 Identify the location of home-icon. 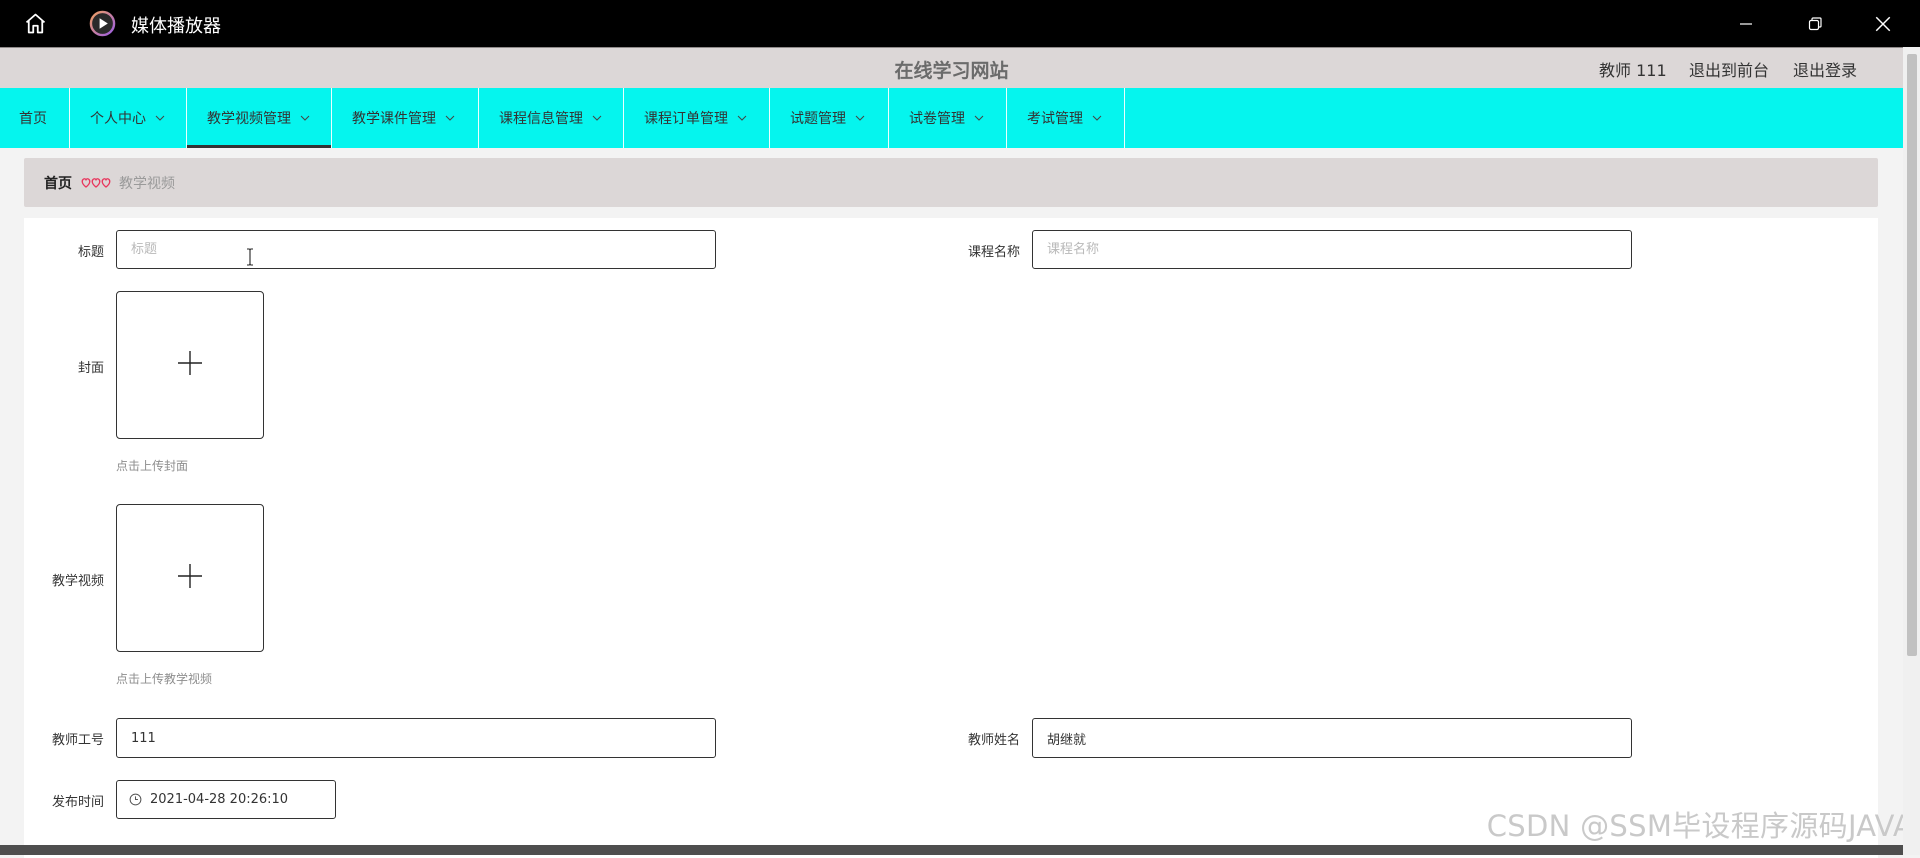
(35, 23).